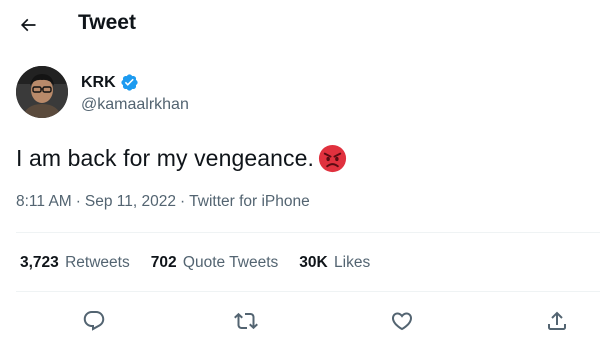 This screenshot has height=338, width=600. Describe the element at coordinates (230, 262) in the screenshot. I see `stat-label: Quote Tweets` at that location.